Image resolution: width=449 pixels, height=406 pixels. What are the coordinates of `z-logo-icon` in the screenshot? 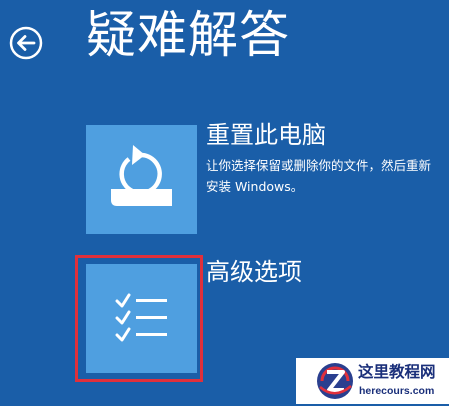 It's located at (335, 383).